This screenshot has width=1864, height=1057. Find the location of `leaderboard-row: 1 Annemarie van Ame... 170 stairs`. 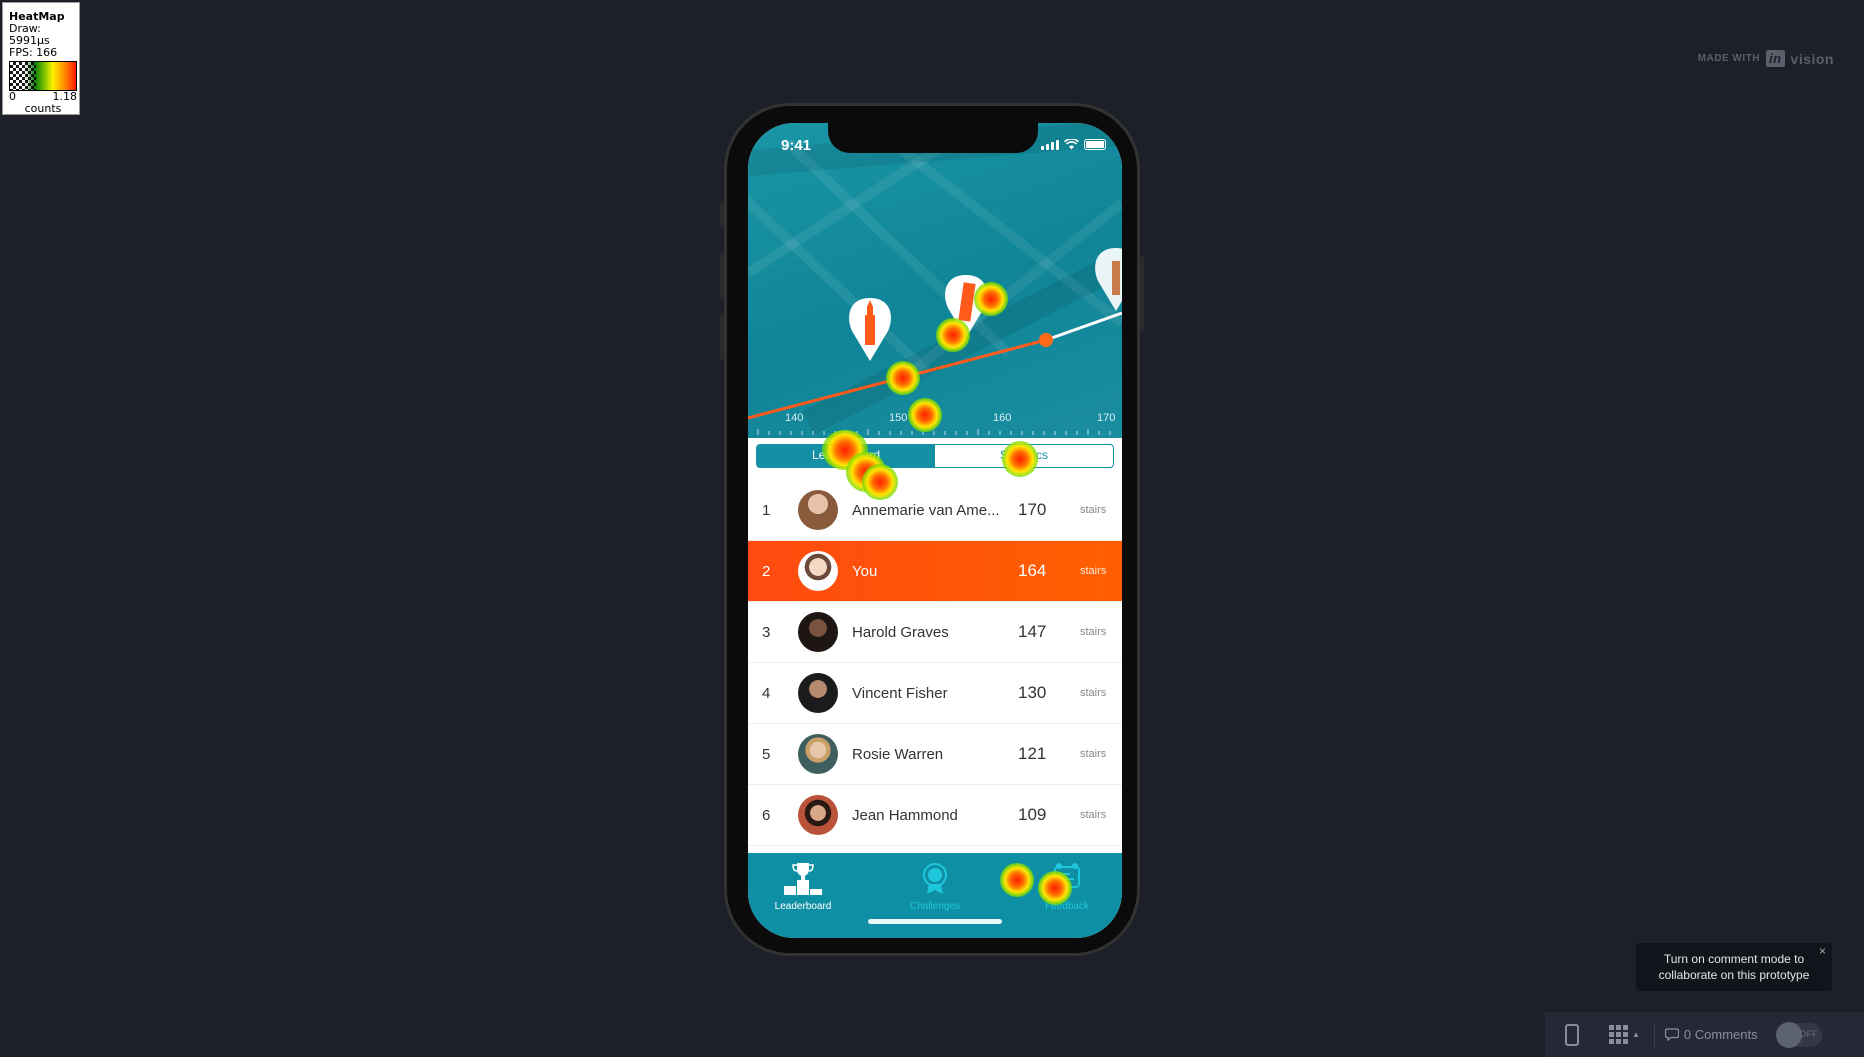

leaderboard-row: 1 Annemarie van Ame... 170 stairs is located at coordinates (935, 510).